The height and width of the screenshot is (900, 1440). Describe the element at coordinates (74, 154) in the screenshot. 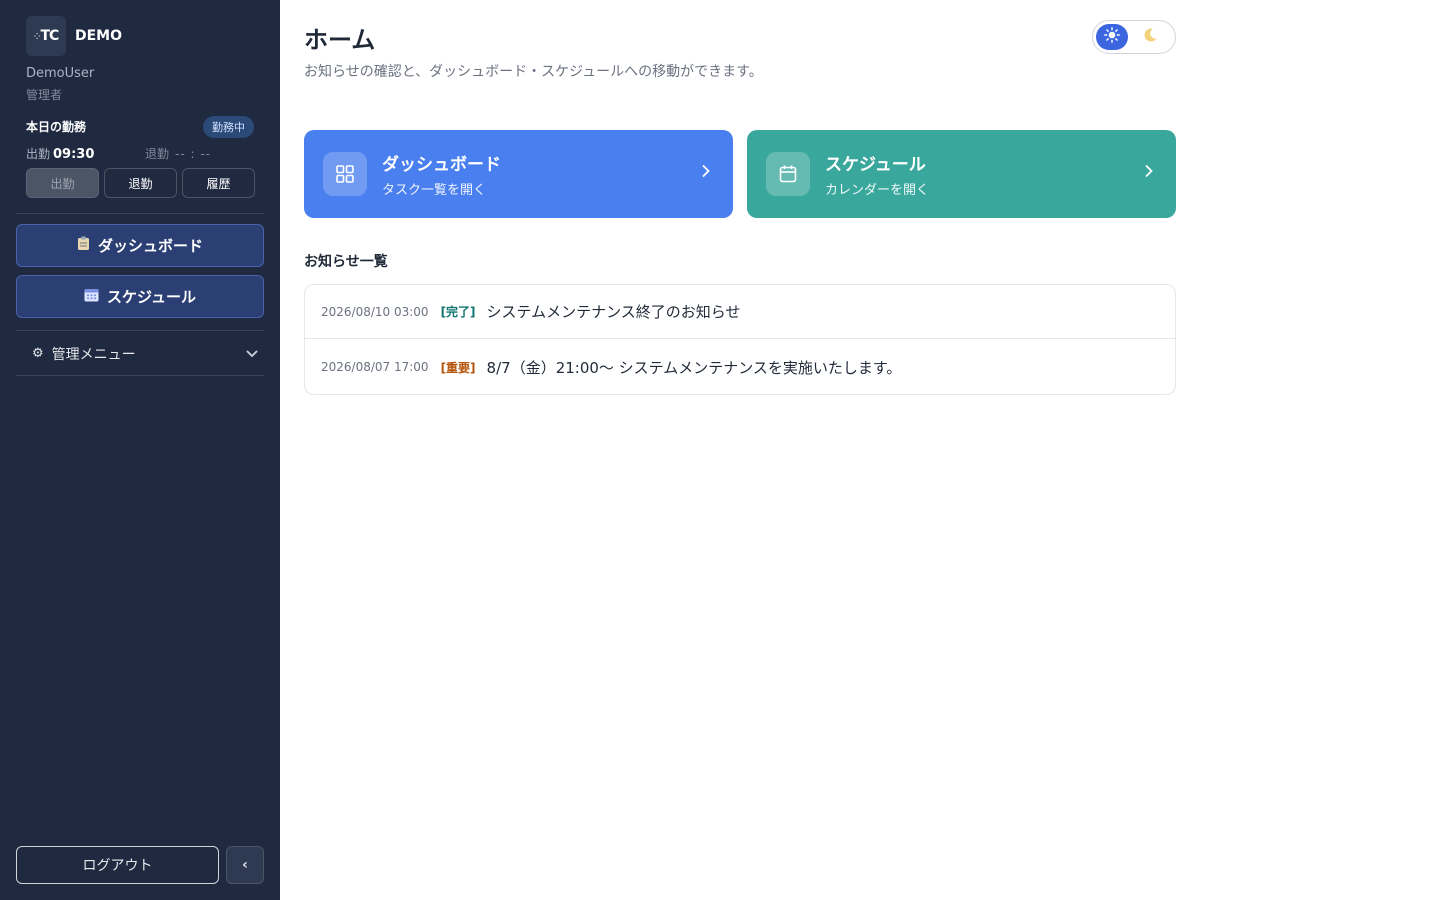

I see `clock-in-value: 09:30` at that location.